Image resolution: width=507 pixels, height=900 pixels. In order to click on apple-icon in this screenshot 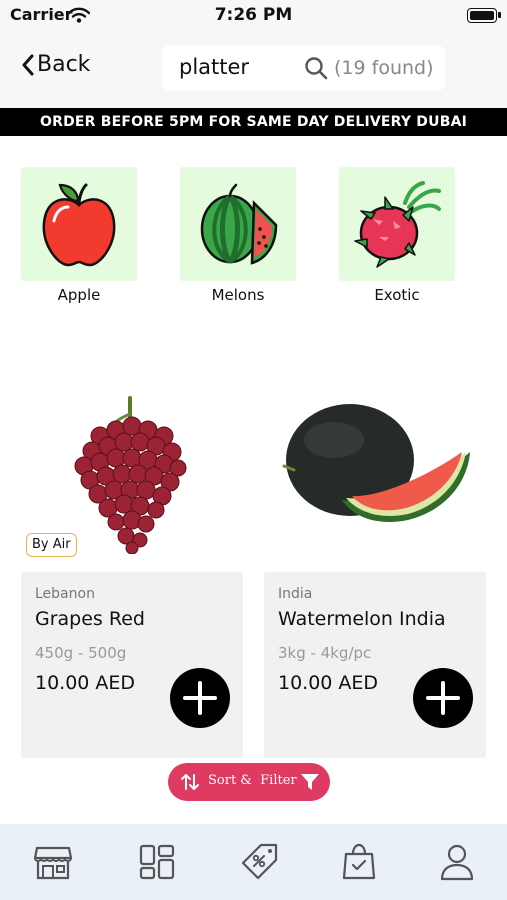, I will do `click(79, 225)`.